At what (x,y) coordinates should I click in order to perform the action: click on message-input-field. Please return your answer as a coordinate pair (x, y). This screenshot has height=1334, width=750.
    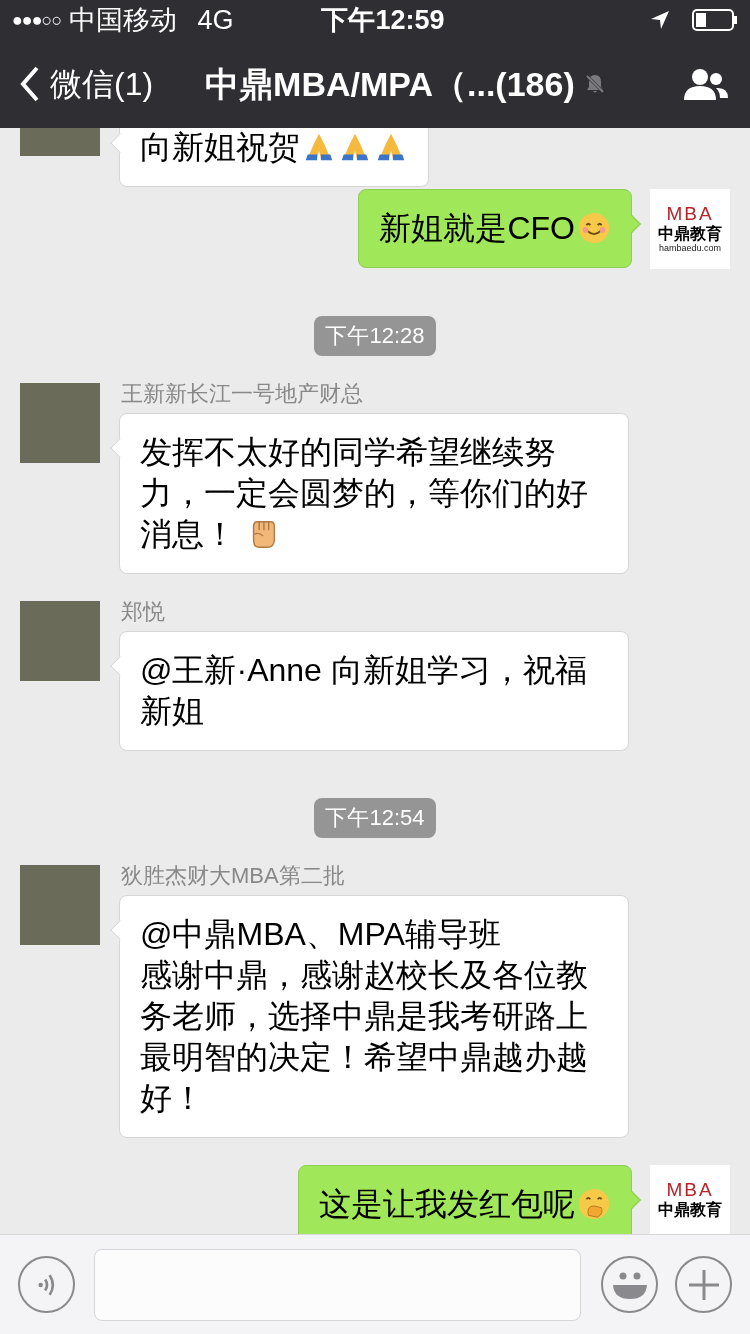
    Looking at the image, I should click on (337, 1284).